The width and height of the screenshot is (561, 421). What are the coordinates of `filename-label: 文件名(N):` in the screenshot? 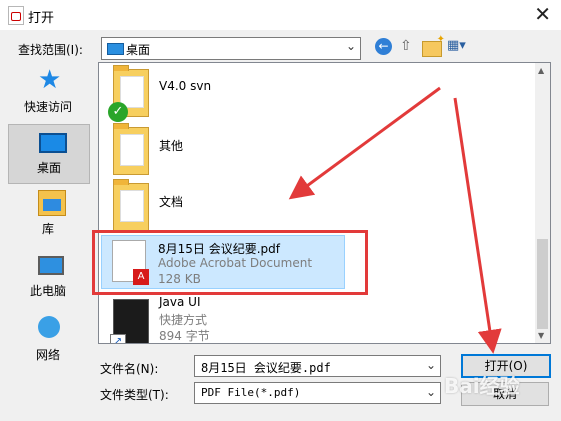 It's located at (129, 369).